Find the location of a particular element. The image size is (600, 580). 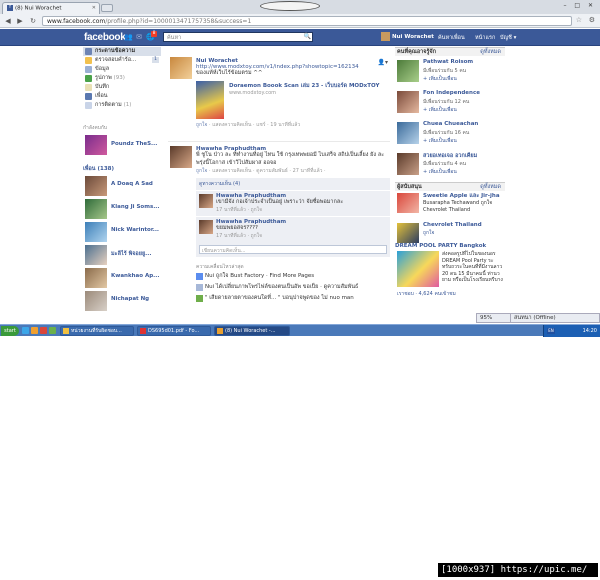

suggestion-name: Pathwat Roisom is located at coordinates (448, 62).